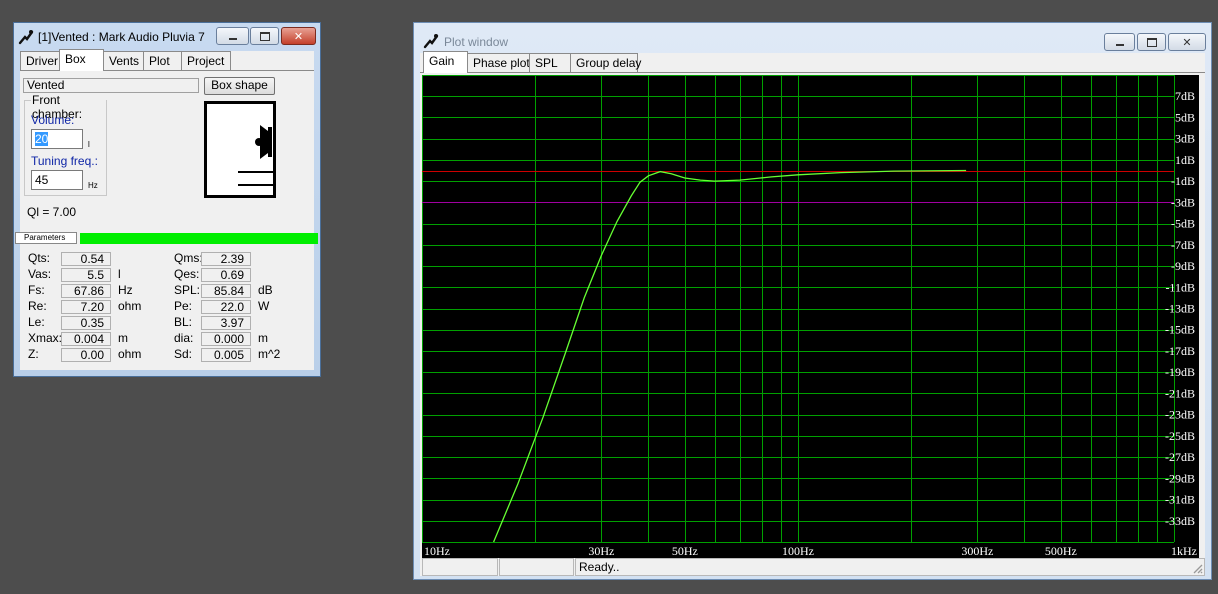  What do you see at coordinates (40, 60) in the screenshot?
I see `tab-driver: Driver` at bounding box center [40, 60].